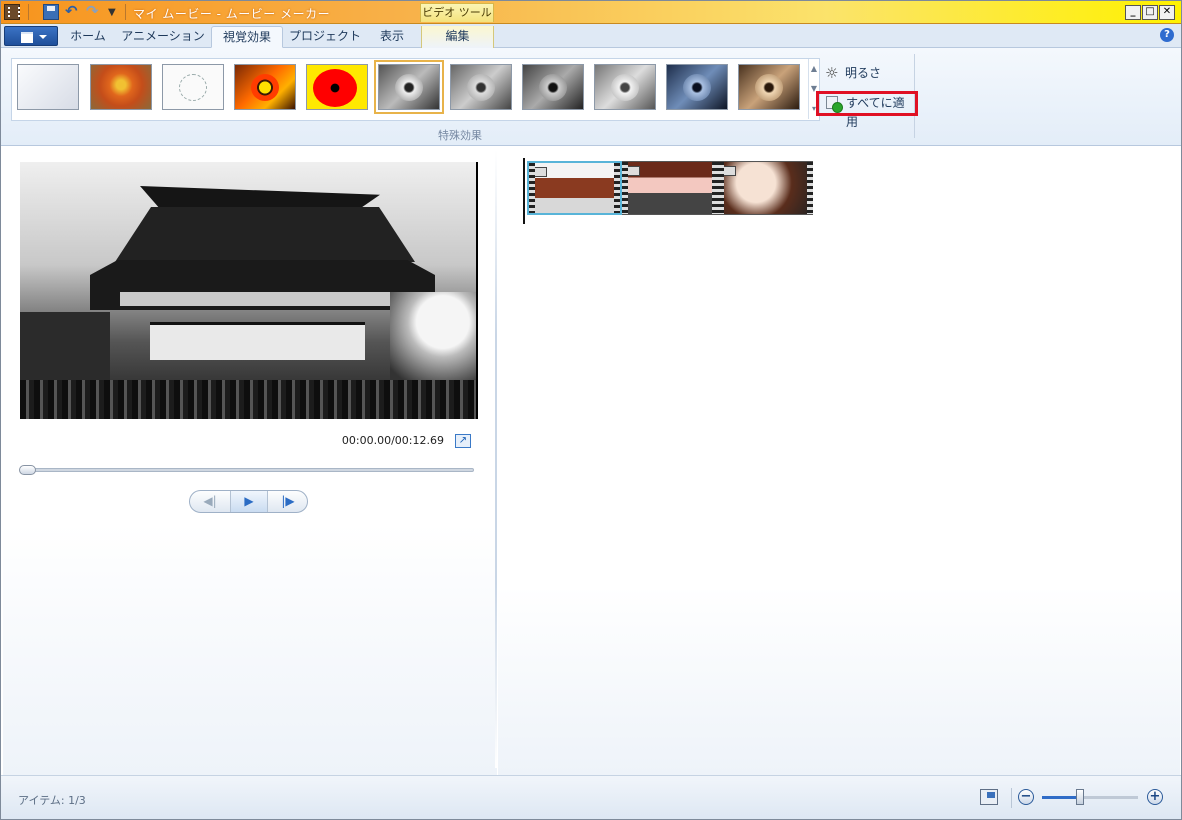 This screenshot has height=820, width=1182. Describe the element at coordinates (392, 37) in the screenshot. I see `tab-view: 表示` at that location.